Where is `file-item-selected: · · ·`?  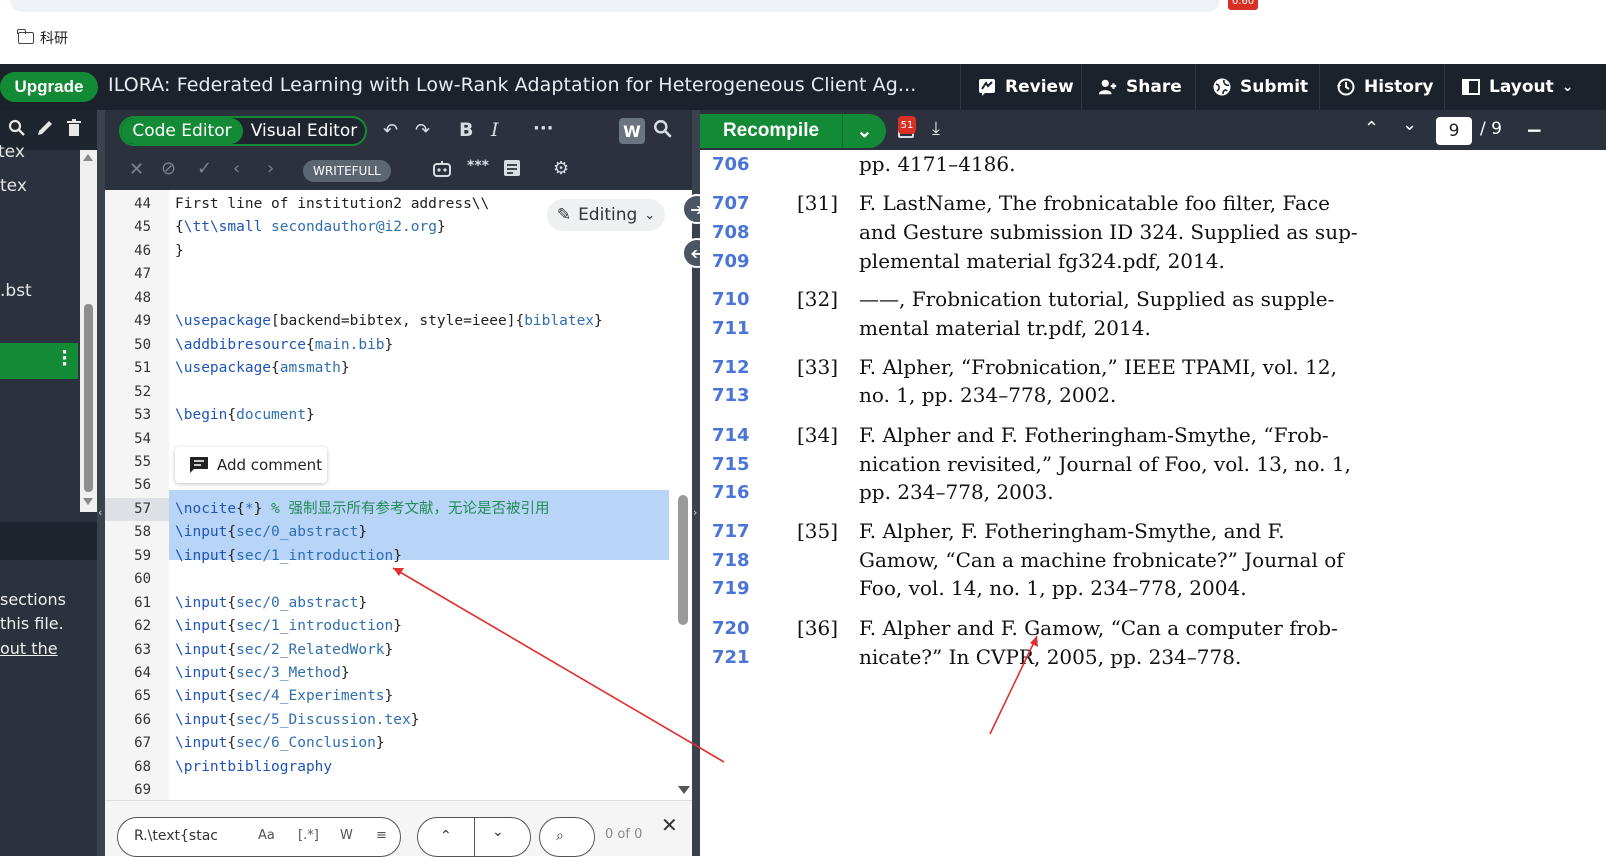
file-item-selected: · · · is located at coordinates (39, 361).